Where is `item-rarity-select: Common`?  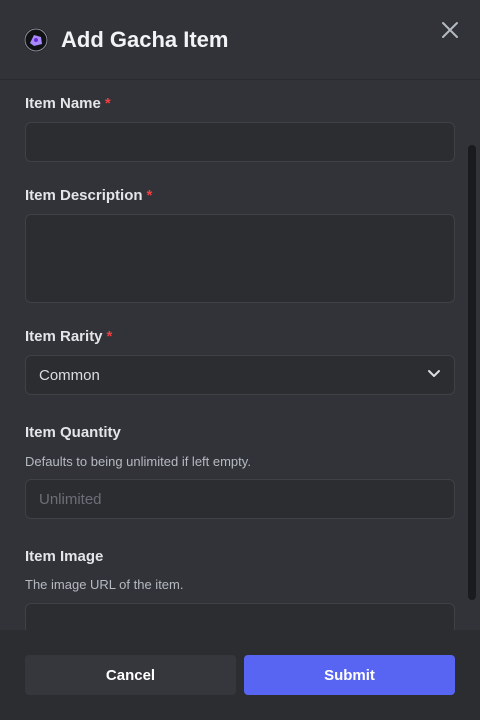 item-rarity-select: Common is located at coordinates (240, 375).